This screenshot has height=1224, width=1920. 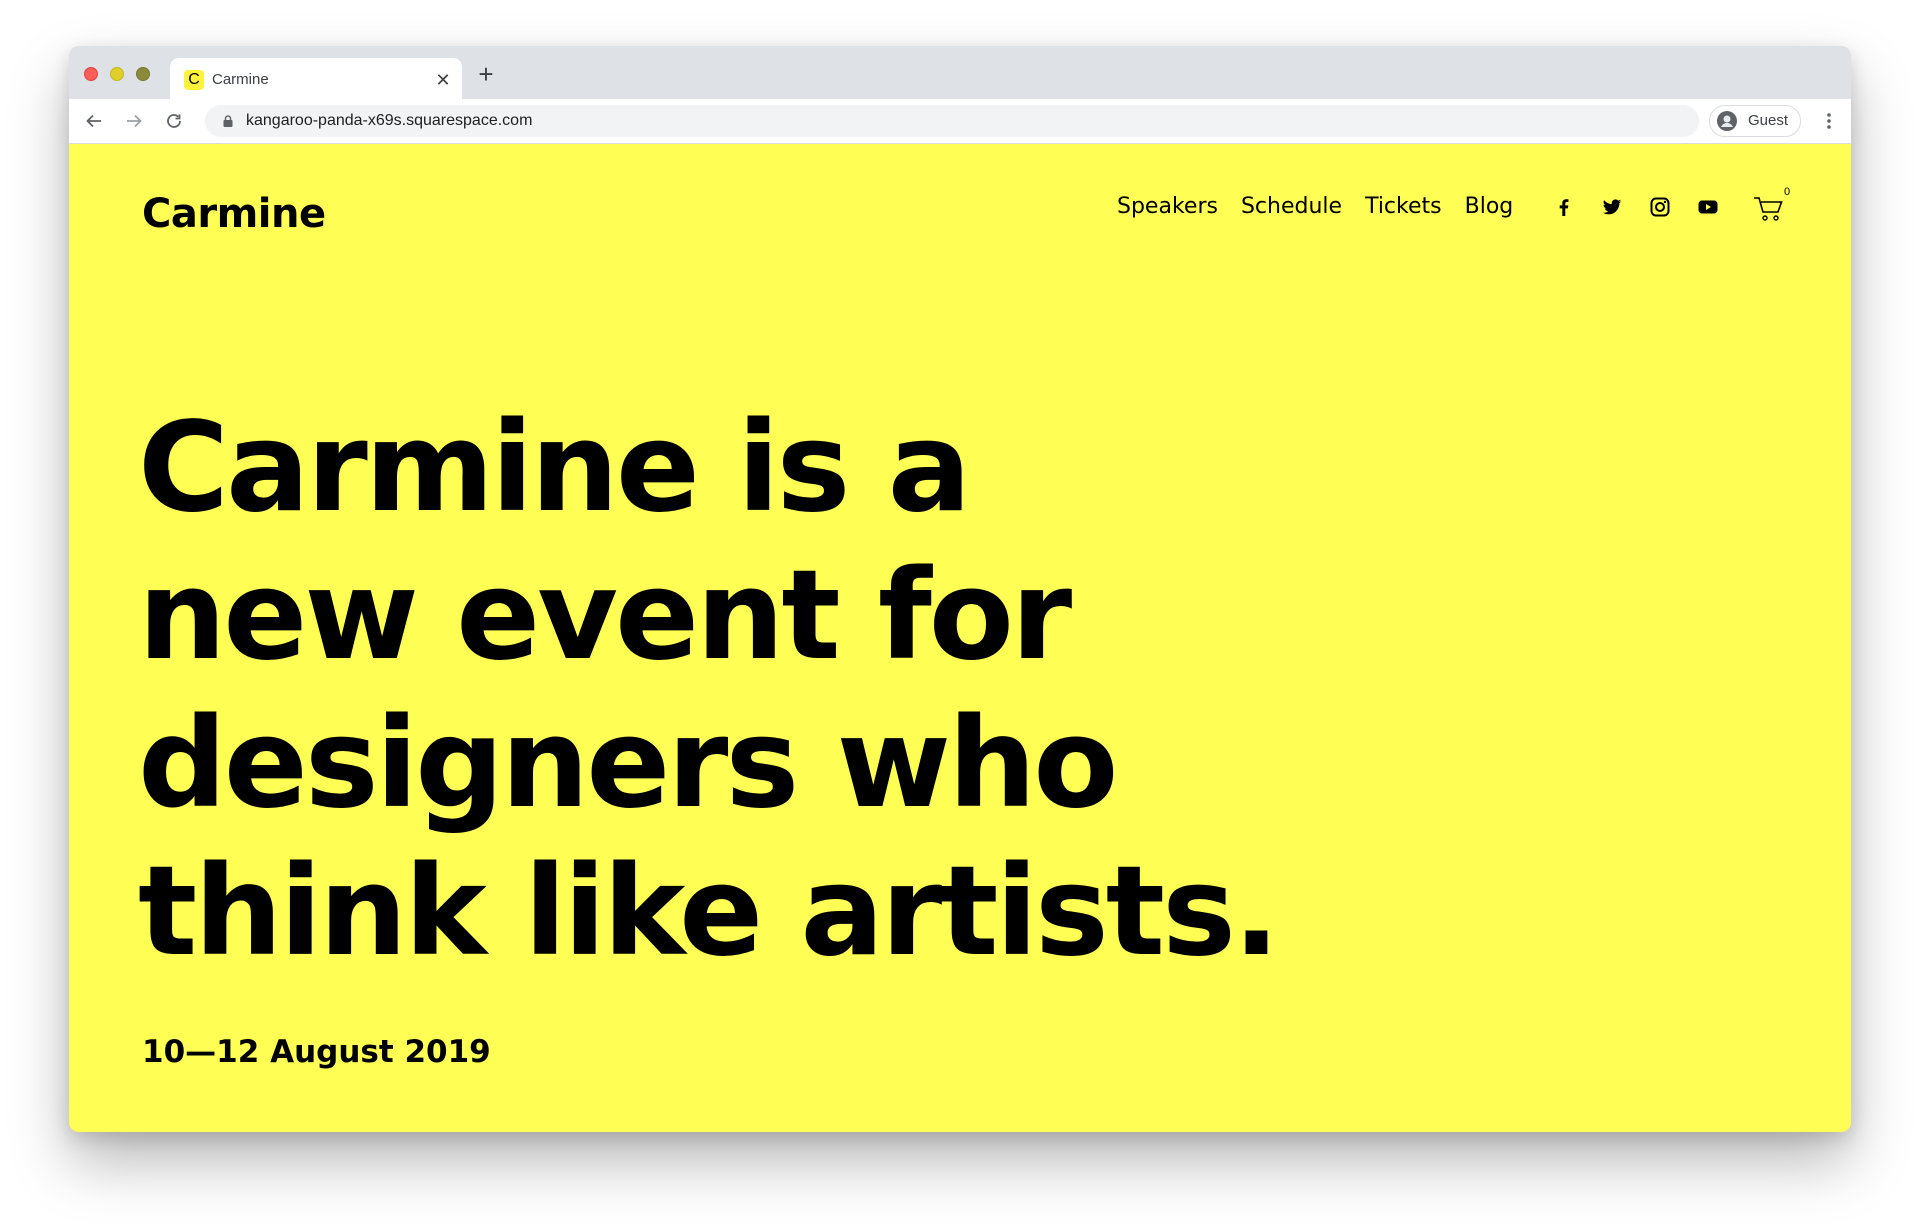 I want to click on nav-blog: Blog, so click(x=1489, y=207).